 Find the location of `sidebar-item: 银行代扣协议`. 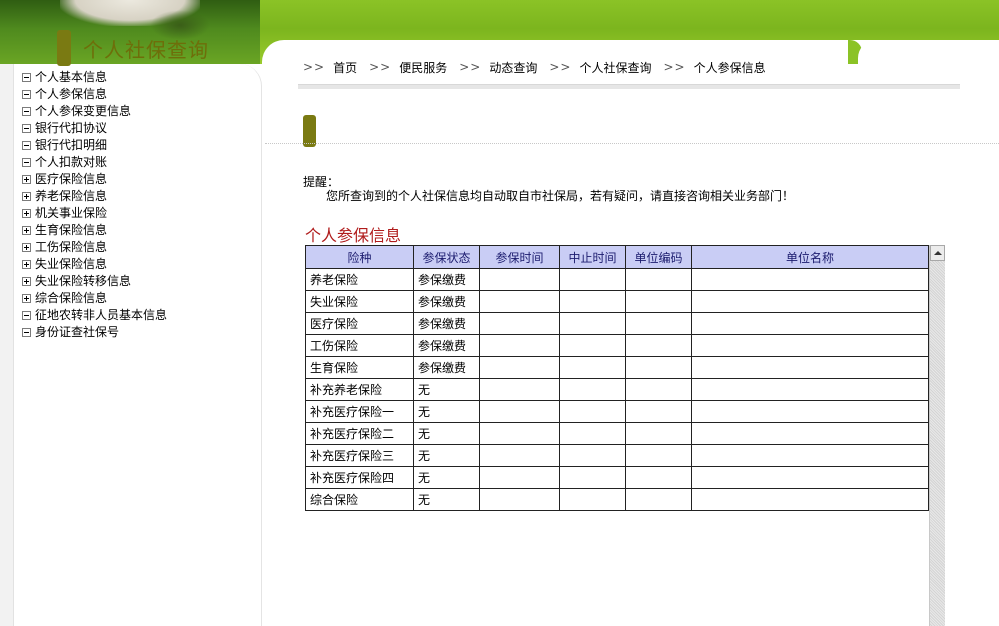

sidebar-item: 银行代扣协议 is located at coordinates (94, 128).